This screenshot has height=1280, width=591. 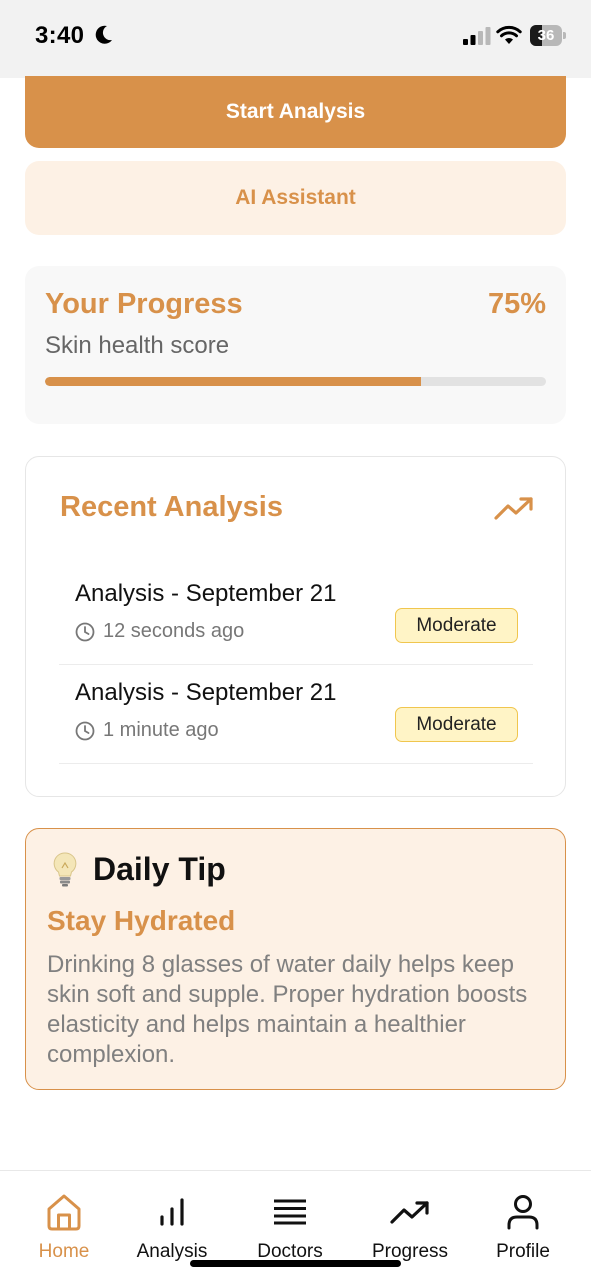 I want to click on tab-home: Home, so click(x=64, y=1221).